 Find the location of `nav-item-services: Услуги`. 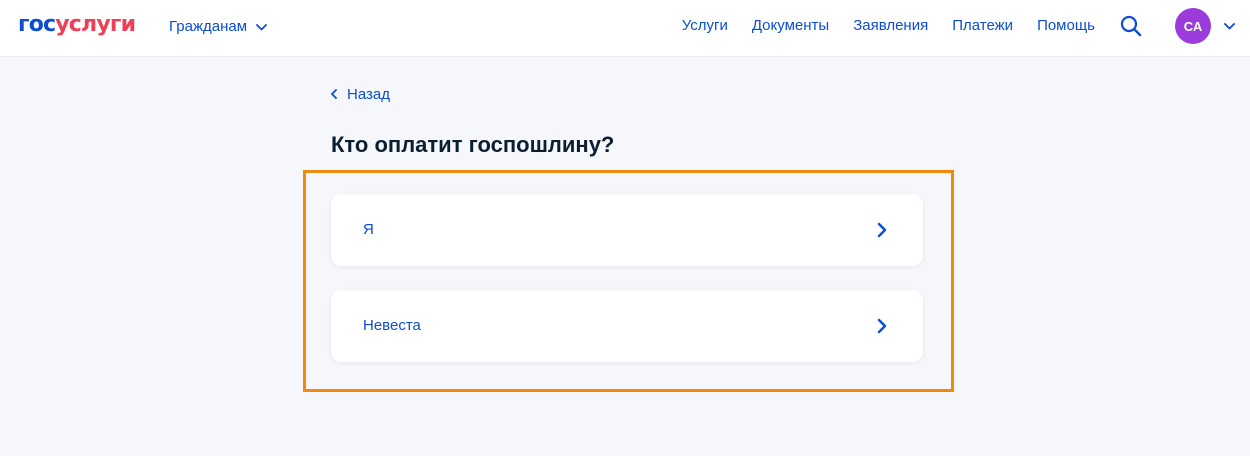

nav-item-services: Услуги is located at coordinates (705, 26).